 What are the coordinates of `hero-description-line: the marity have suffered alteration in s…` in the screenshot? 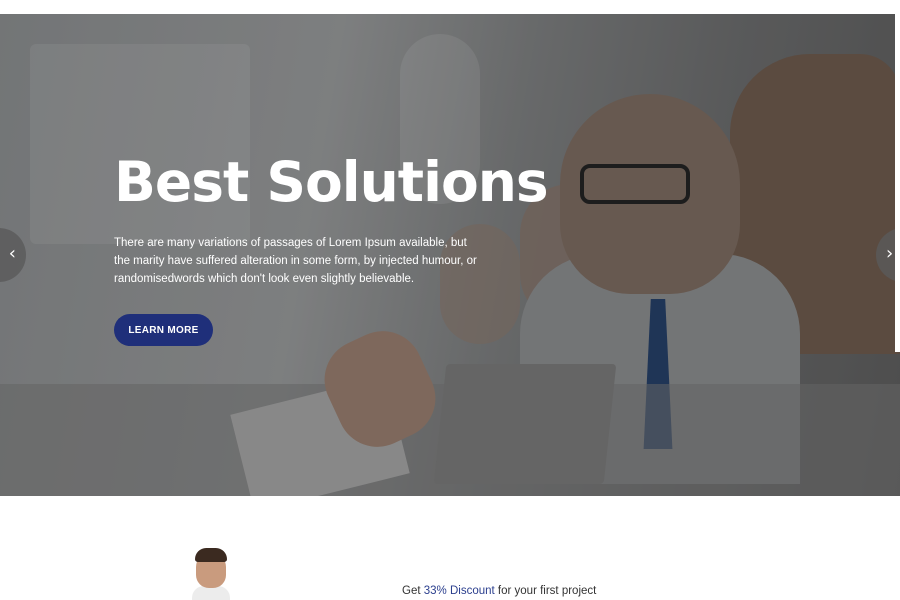 It's located at (295, 261).